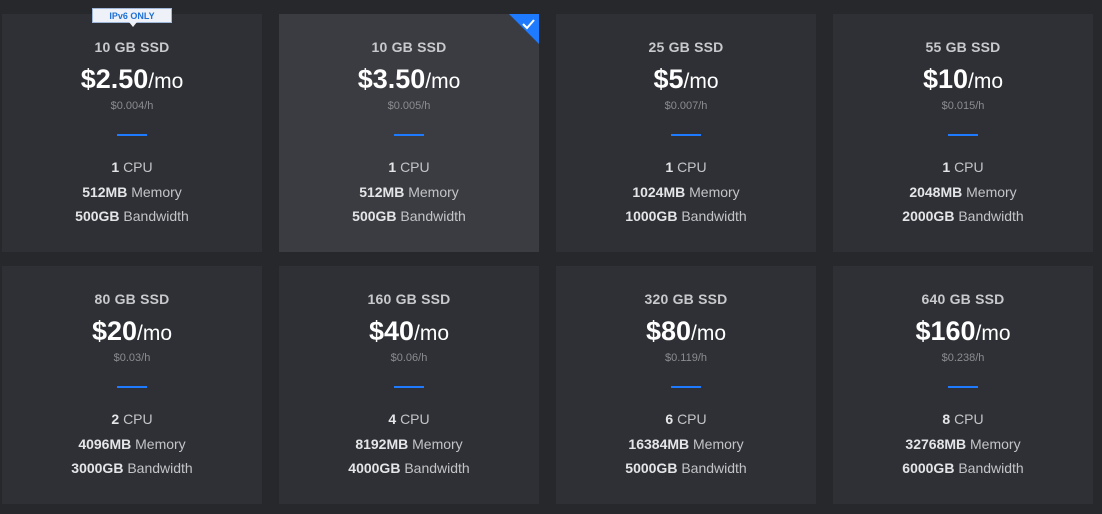 Image resolution: width=1102 pixels, height=514 pixels. I want to click on plan-specs: 1 CPU 512MB Memory 500GB Bandwidth, so click(132, 192).